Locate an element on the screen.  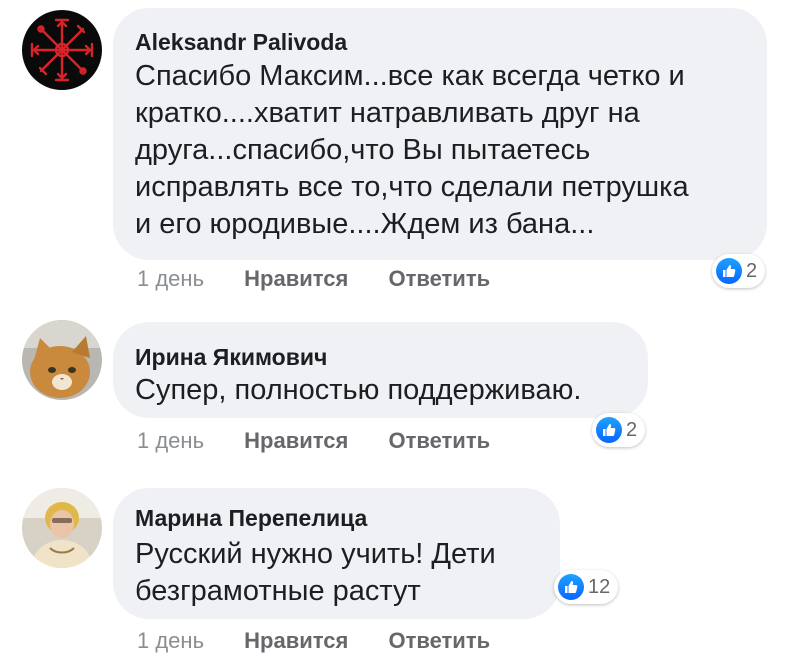
comment-text: Супер, полностью поддерживаю. is located at coordinates (358, 390).